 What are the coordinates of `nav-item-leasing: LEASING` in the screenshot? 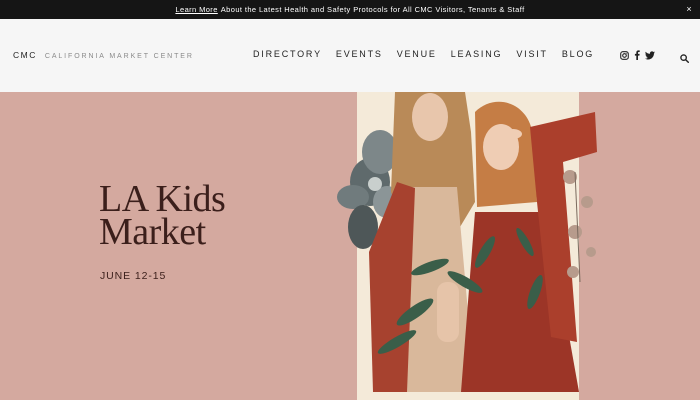 It's located at (477, 54).